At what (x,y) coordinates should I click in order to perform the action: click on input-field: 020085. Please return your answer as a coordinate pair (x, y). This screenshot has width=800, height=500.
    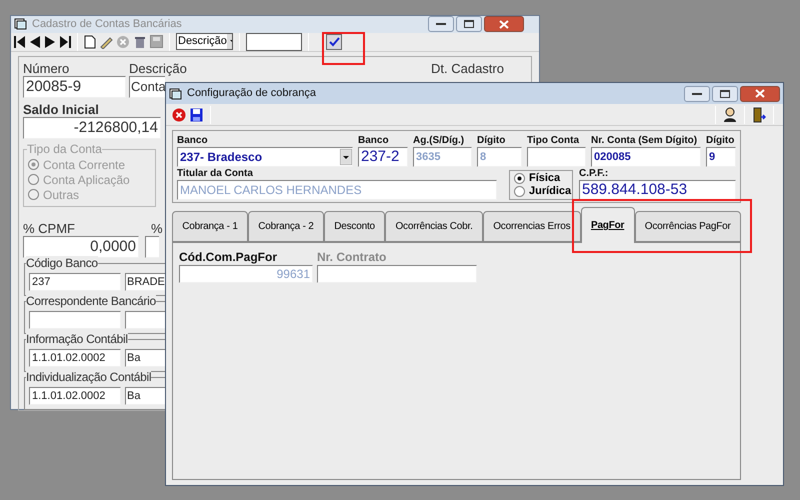
    Looking at the image, I should click on (646, 157).